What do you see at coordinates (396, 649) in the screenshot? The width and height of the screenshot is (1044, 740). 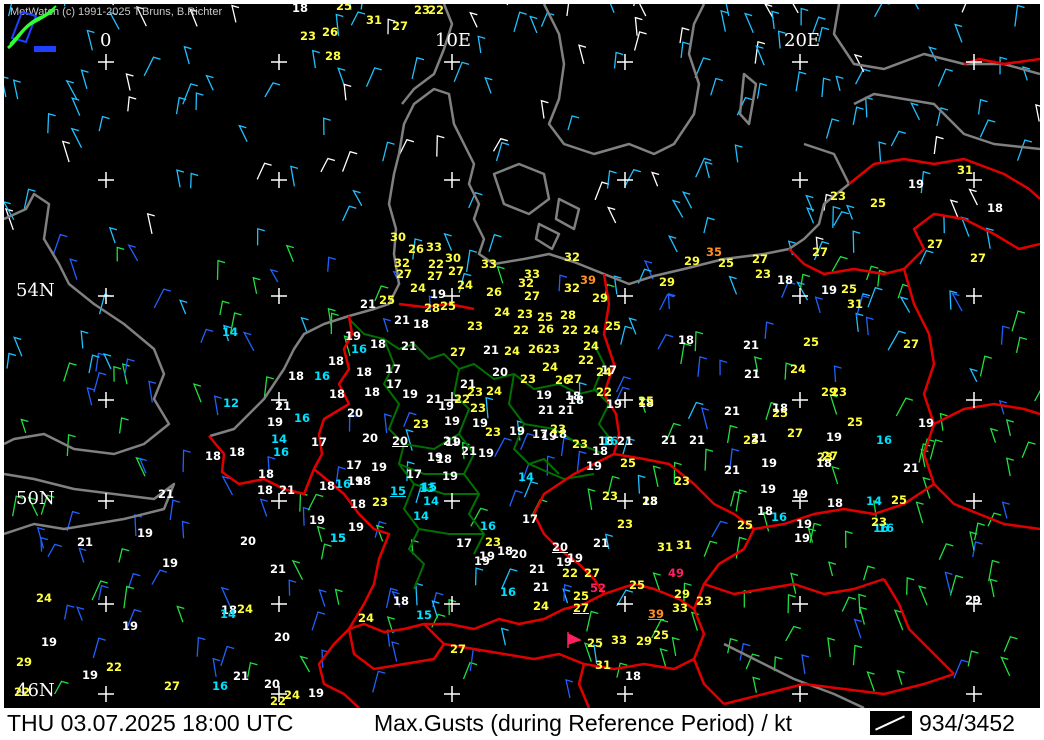 I see `border-switzerland` at bounding box center [396, 649].